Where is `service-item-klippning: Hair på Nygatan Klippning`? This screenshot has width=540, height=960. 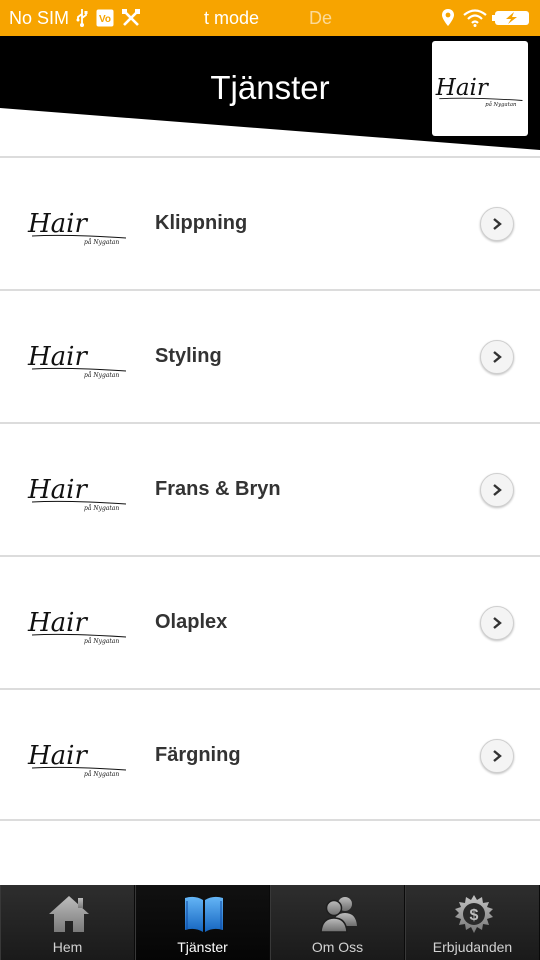 service-item-klippning: Hair på Nygatan Klippning is located at coordinates (270, 222).